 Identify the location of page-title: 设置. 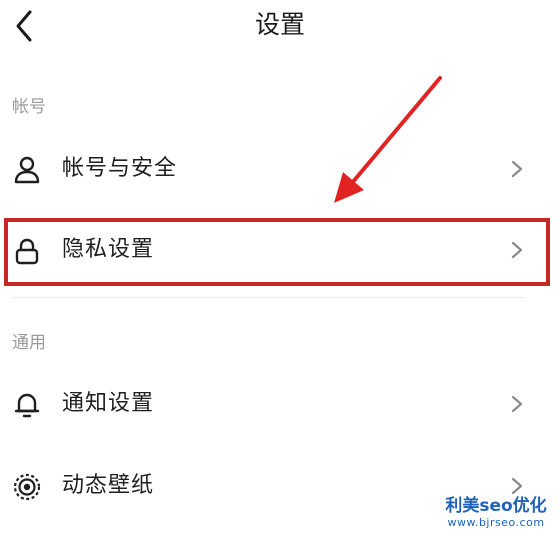
(279, 24).